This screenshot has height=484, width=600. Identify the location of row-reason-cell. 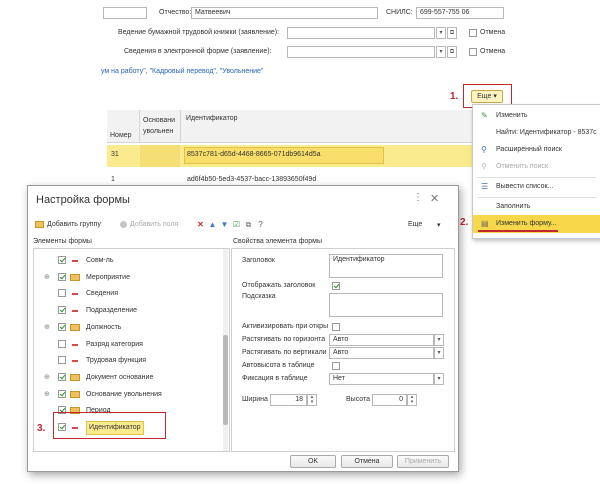
(160, 156).